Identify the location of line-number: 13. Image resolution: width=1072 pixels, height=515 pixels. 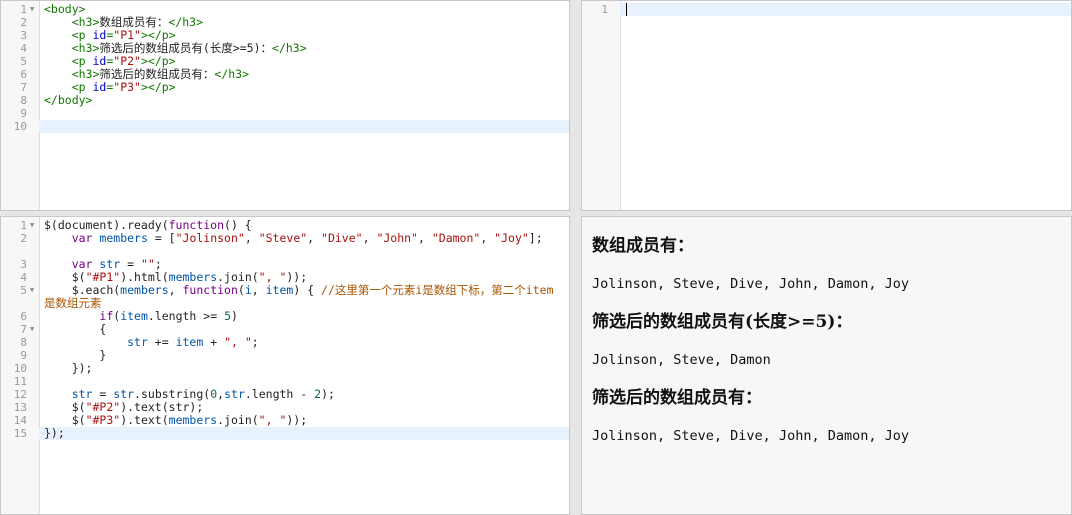
(20, 407).